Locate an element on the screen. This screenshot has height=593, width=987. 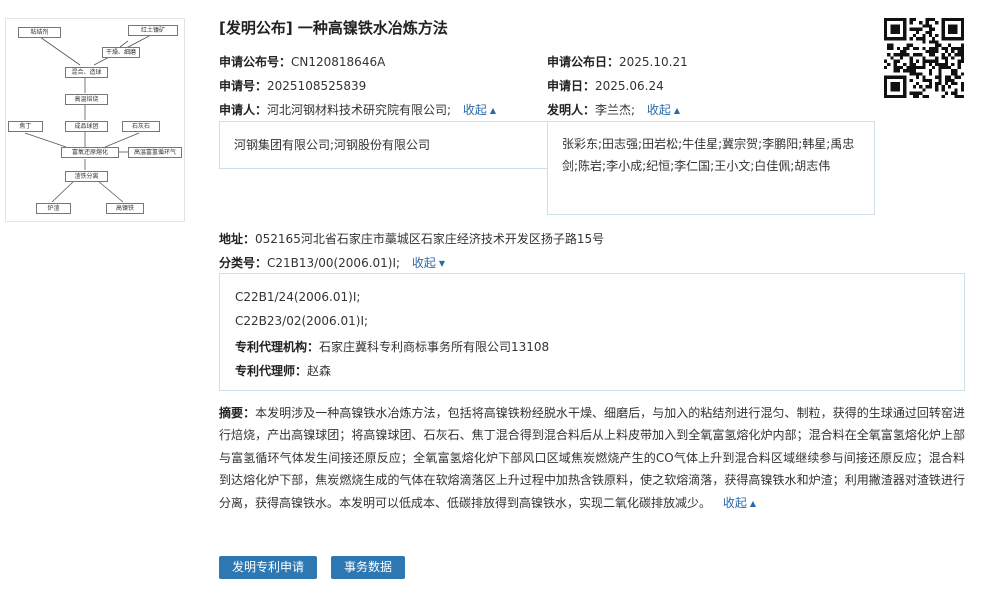
pub-number-row: 申请公布号：CN120818646A is located at coordinates (302, 61).